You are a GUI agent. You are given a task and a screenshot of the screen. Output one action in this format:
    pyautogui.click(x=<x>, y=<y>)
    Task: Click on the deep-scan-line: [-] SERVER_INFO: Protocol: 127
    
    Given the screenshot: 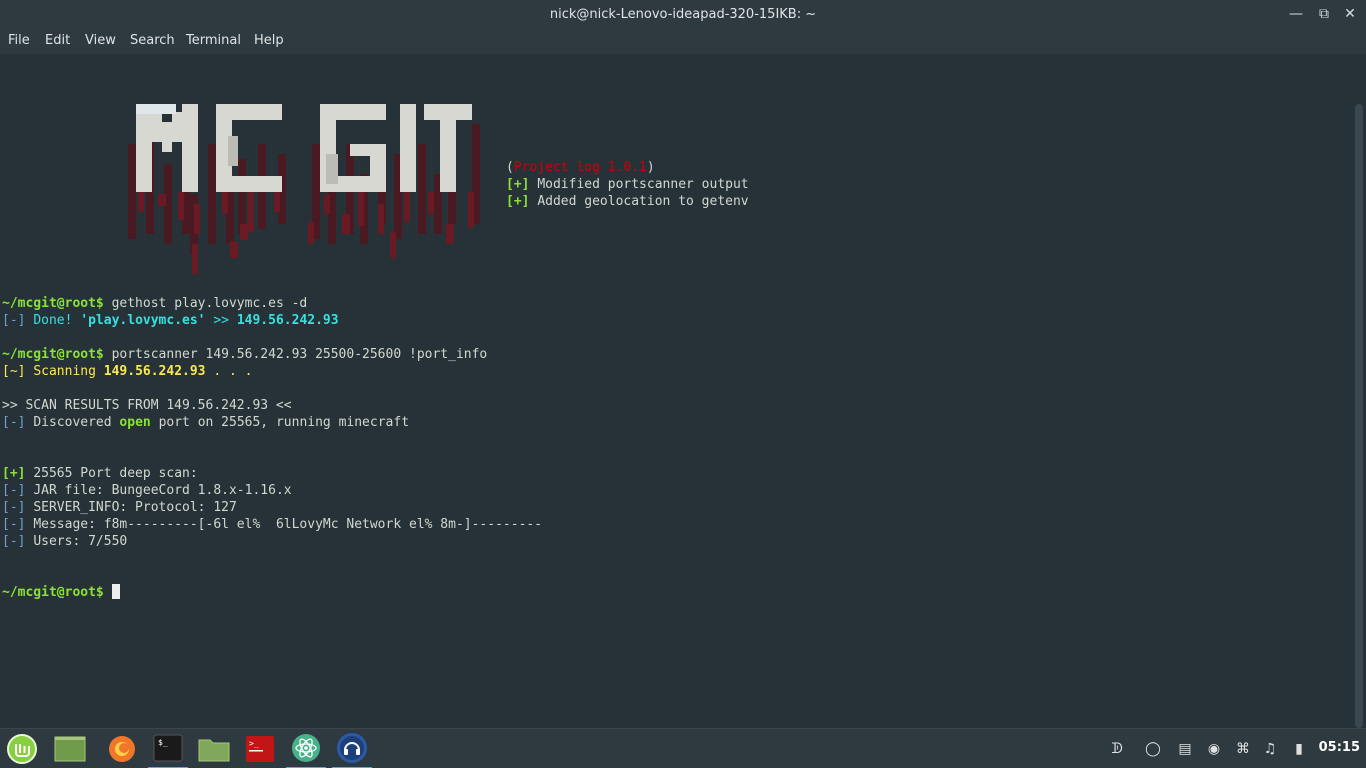 What is the action you would take?
    pyautogui.click(x=119, y=507)
    